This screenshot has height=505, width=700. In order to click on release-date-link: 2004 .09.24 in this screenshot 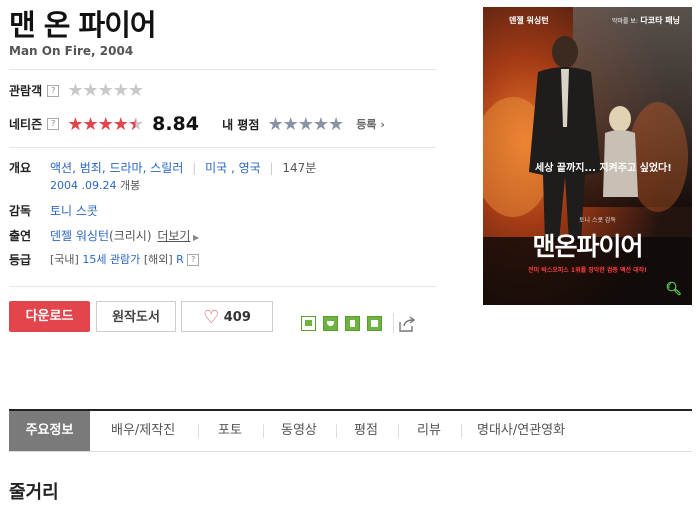, I will do `click(83, 185)`.